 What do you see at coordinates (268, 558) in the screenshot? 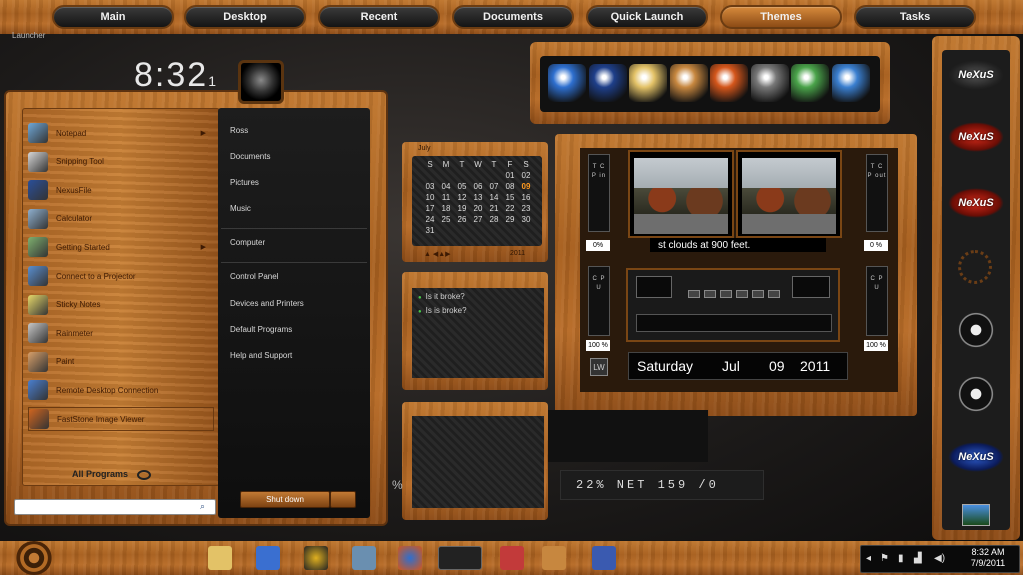
I see `media-player-icon` at bounding box center [268, 558].